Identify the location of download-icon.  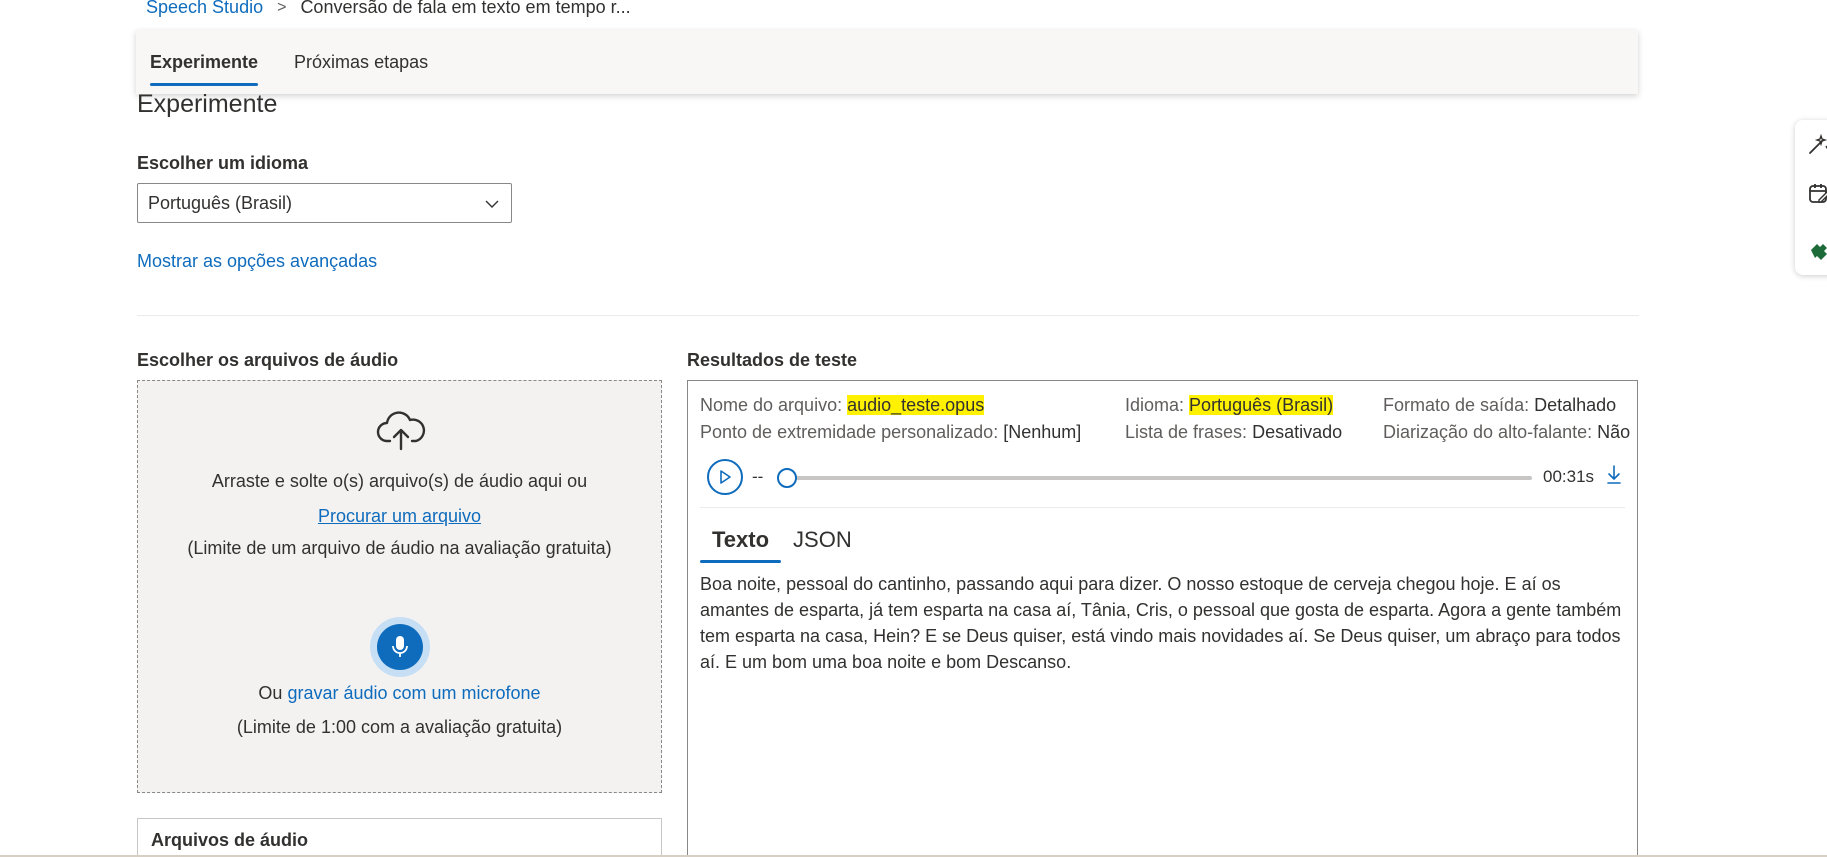
(1614, 475).